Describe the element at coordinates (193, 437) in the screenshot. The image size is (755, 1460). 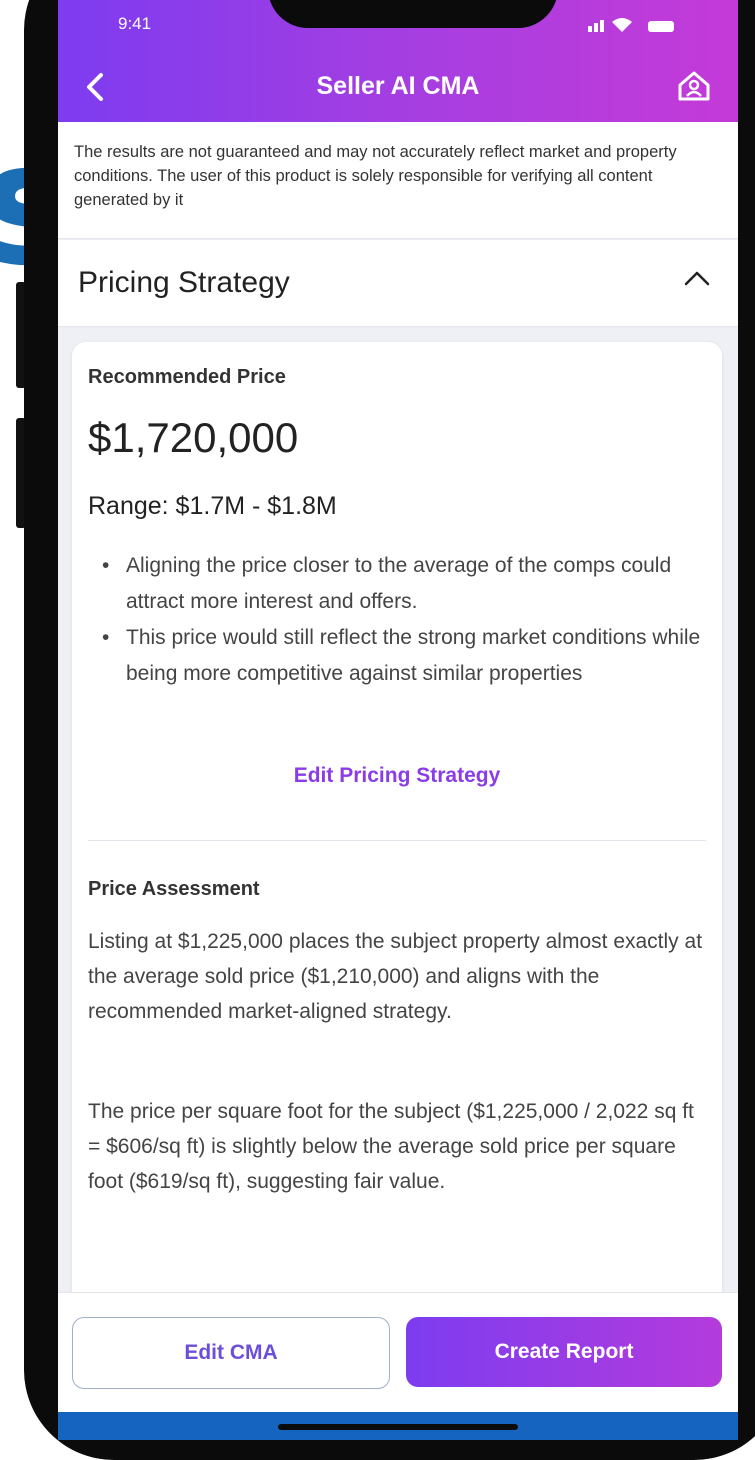
I see `recommended-price-value: $1,720,000` at that location.